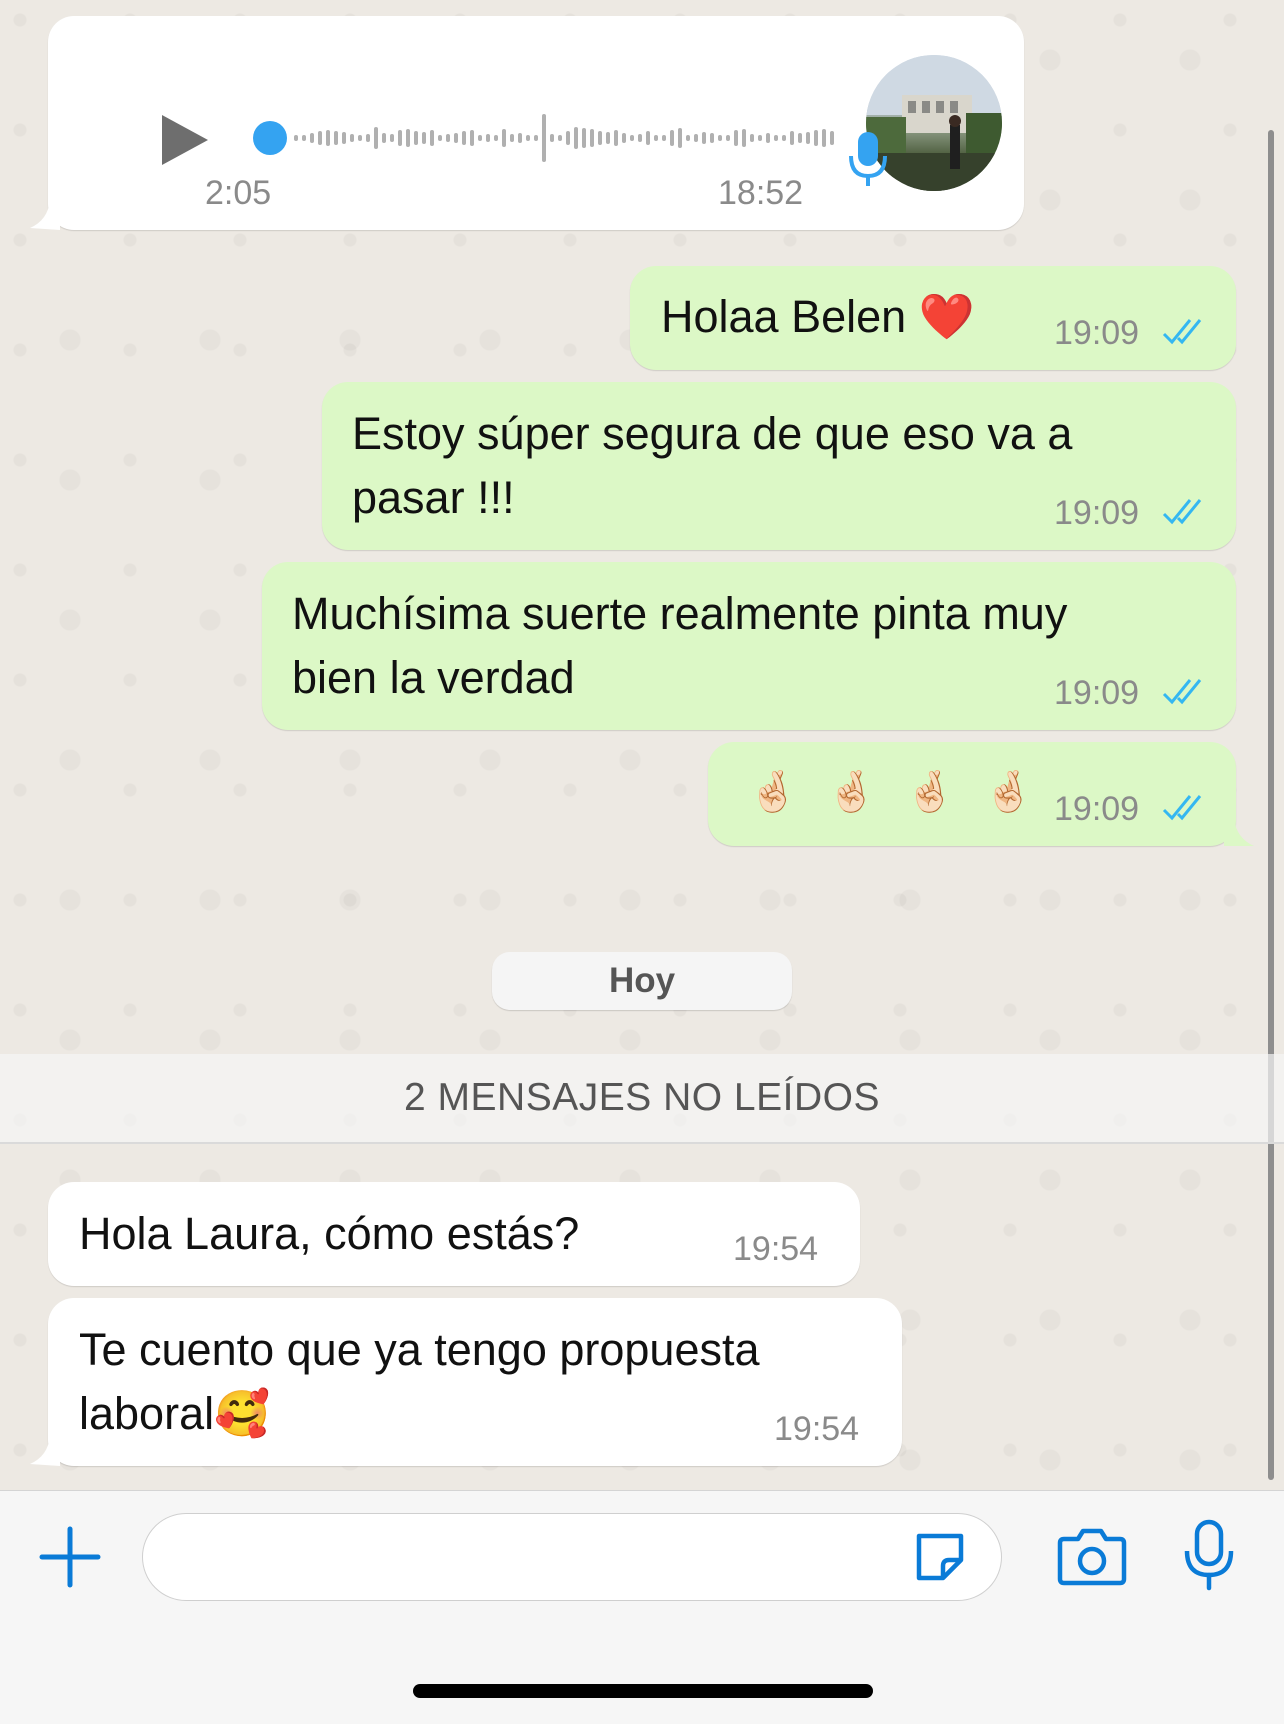 The height and width of the screenshot is (1724, 1284). Describe the element at coordinates (1209, 1555) in the screenshot. I see `microphone-icon` at that location.